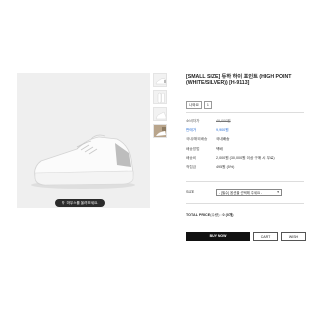  Describe the element at coordinates (215, 215) in the screenshot. I see `total-qty-label: (수량)` at that location.